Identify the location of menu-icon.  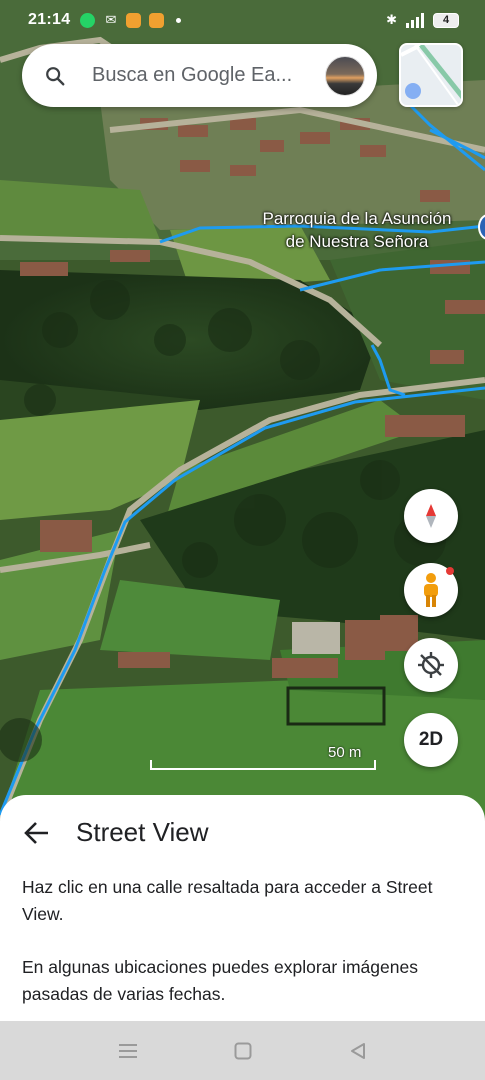
(127, 1050).